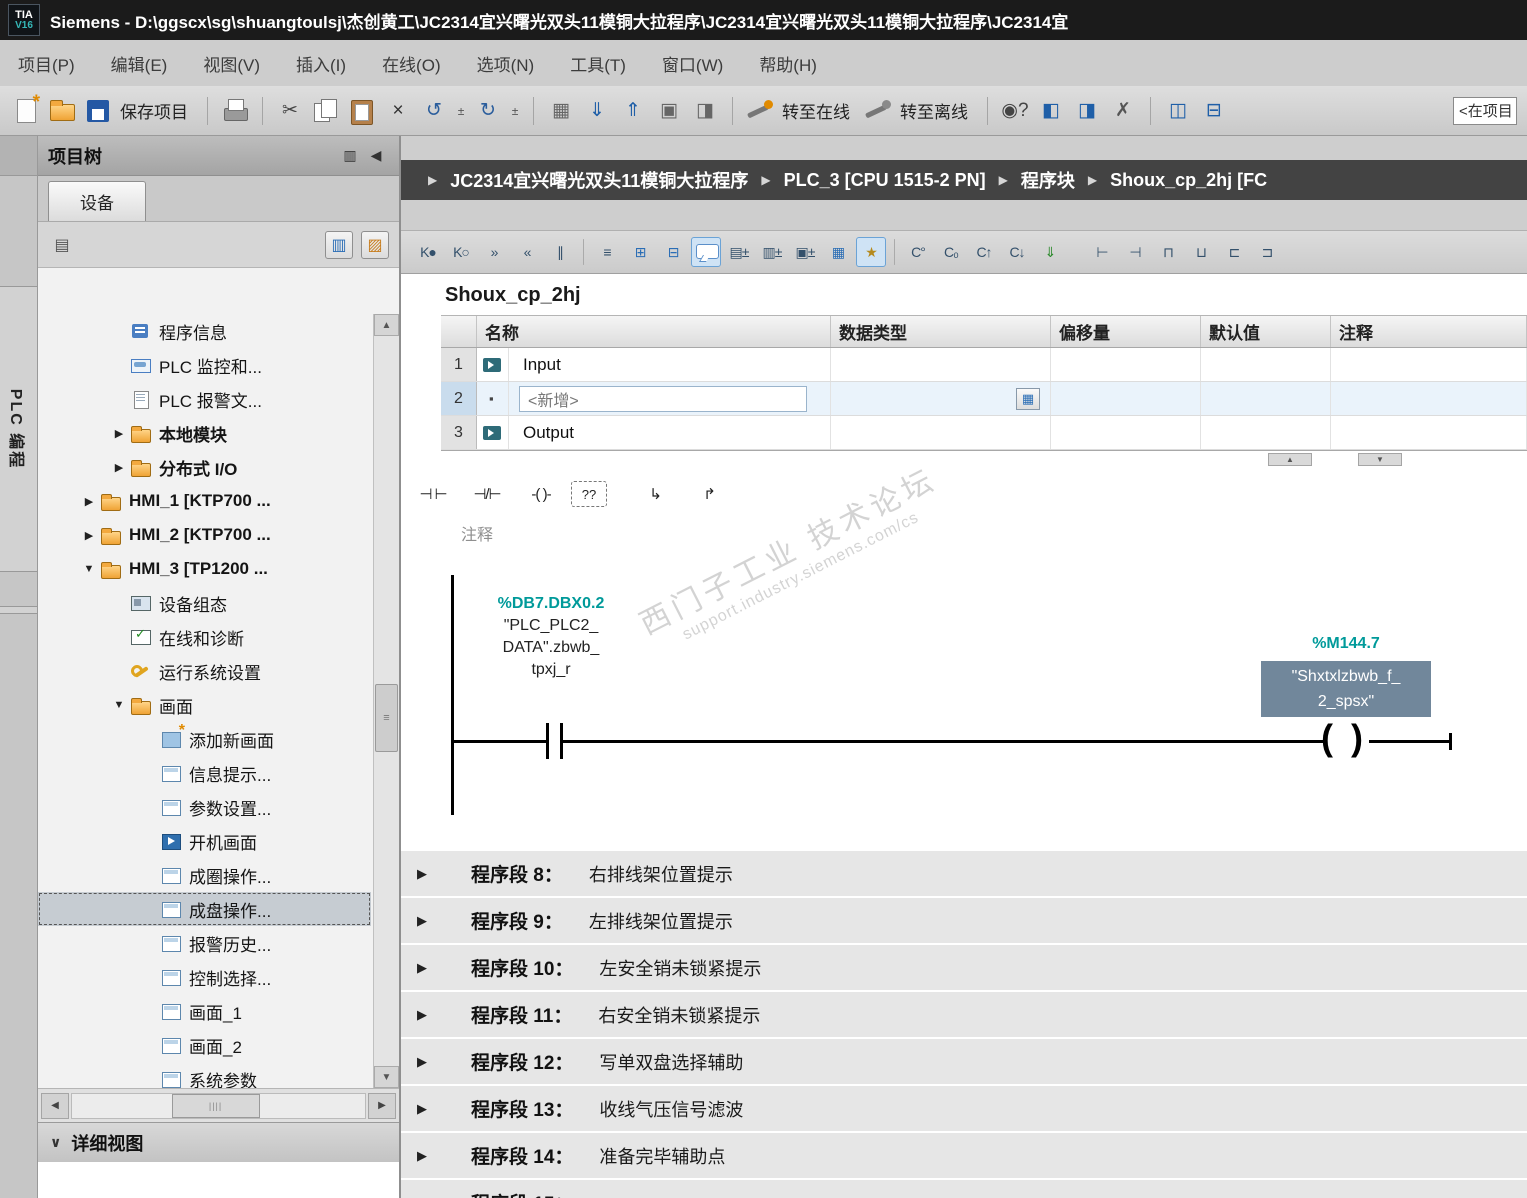 This screenshot has height=1198, width=1527. I want to click on tree-item-runtime-settings: 运行系统设置, so click(204, 671).